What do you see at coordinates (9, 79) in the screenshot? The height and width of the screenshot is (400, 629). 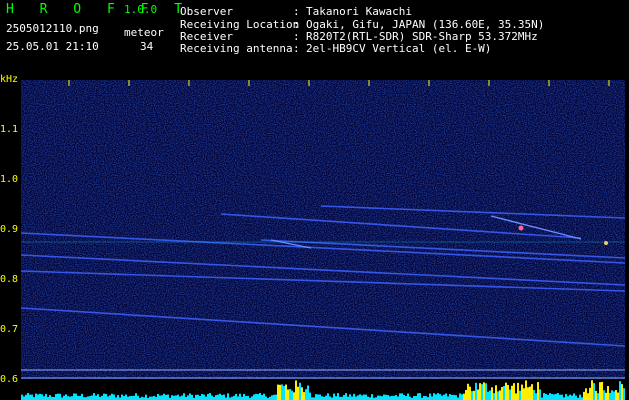 I see `y-unit-label: kHz` at bounding box center [9, 79].